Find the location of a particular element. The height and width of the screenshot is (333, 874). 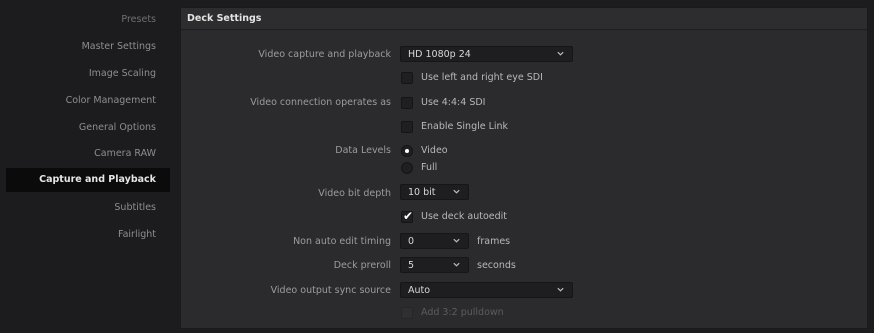

deck-preroll-label: Deck preroll is located at coordinates (362, 265).